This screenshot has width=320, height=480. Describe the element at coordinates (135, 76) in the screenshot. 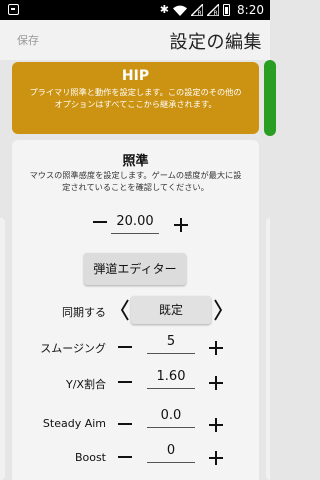

I see `hip-title: HIP` at that location.